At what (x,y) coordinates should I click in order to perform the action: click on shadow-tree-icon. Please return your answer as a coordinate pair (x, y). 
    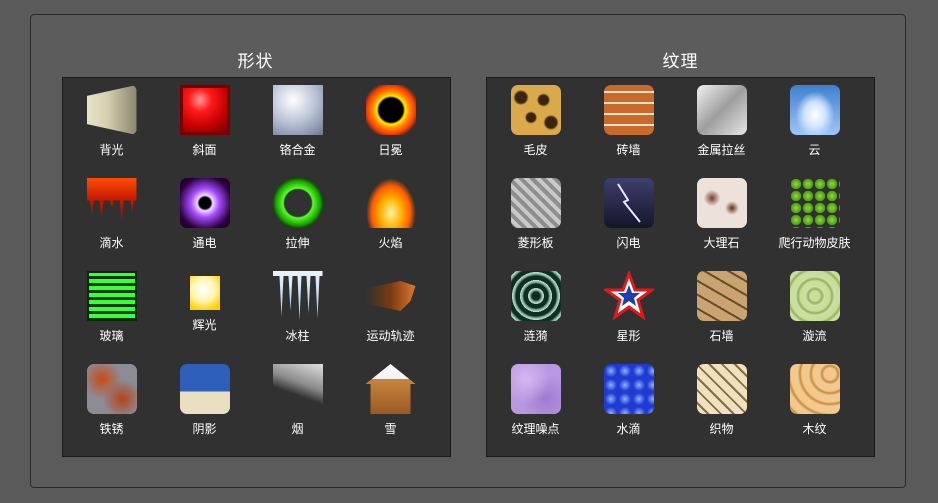
    Looking at the image, I should click on (204, 389).